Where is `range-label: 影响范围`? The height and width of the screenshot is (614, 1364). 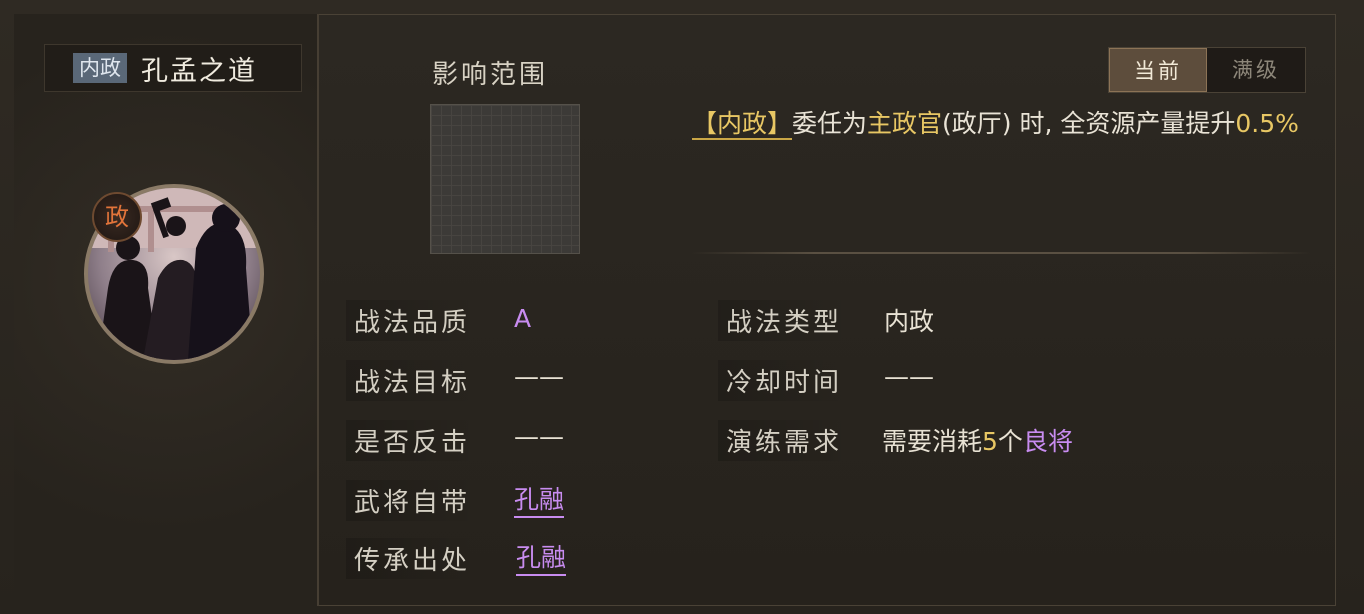 range-label: 影响范围 is located at coordinates (490, 75).